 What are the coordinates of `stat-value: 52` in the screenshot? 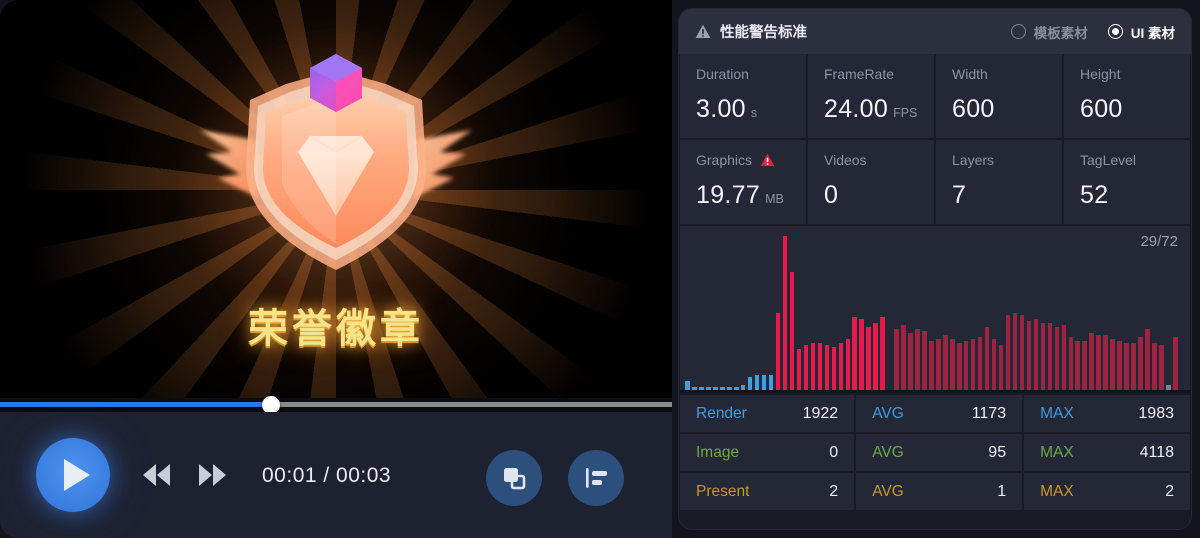 It's located at (1094, 195).